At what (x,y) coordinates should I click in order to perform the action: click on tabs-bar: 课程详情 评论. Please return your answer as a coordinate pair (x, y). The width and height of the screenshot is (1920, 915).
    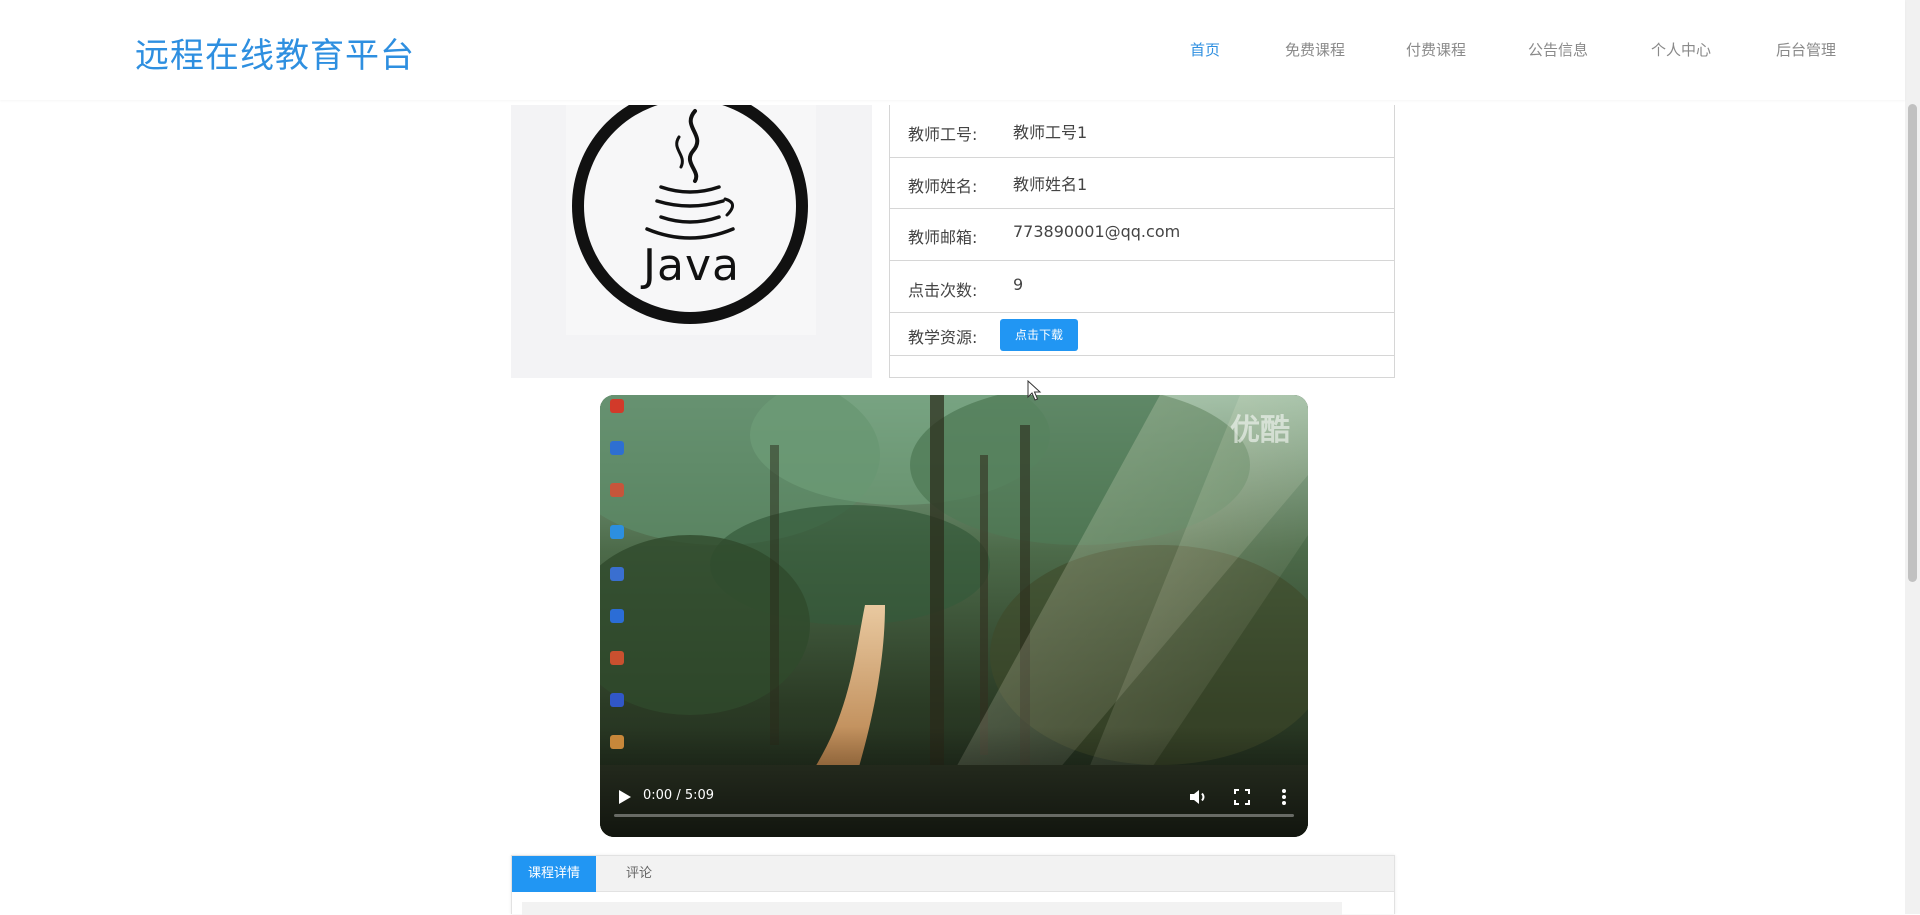
    Looking at the image, I should click on (953, 874).